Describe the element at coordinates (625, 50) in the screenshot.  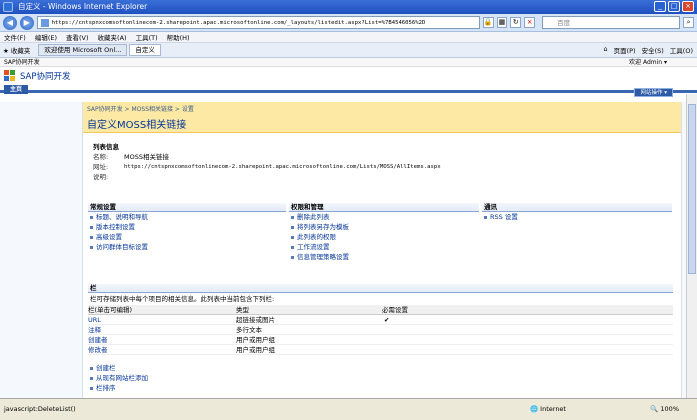
I see `page-menu: 页面(P)` at that location.